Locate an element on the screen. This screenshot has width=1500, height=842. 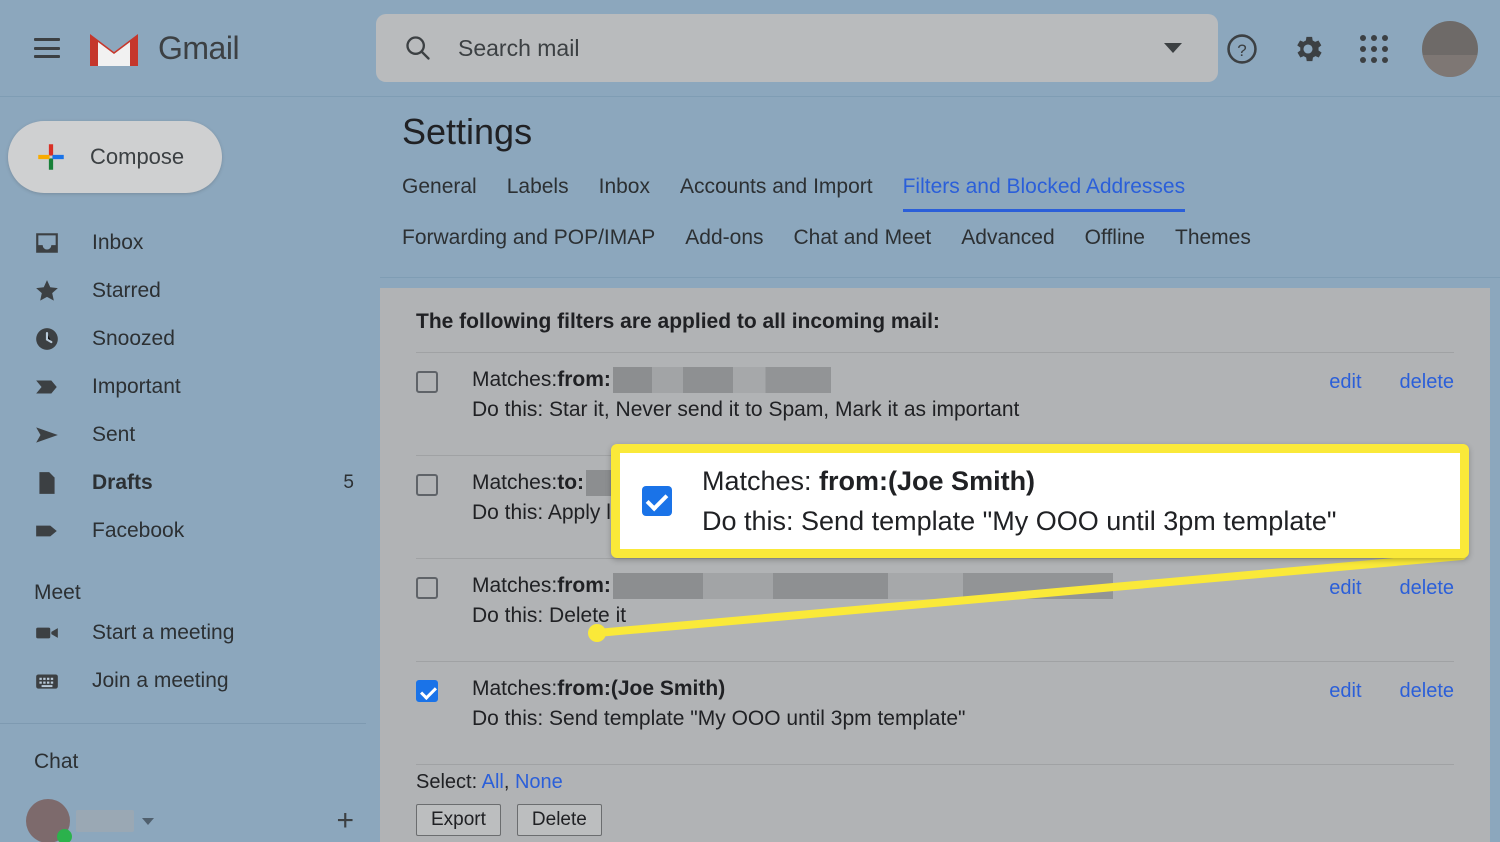
plus-icon is located at coordinates (51, 157).